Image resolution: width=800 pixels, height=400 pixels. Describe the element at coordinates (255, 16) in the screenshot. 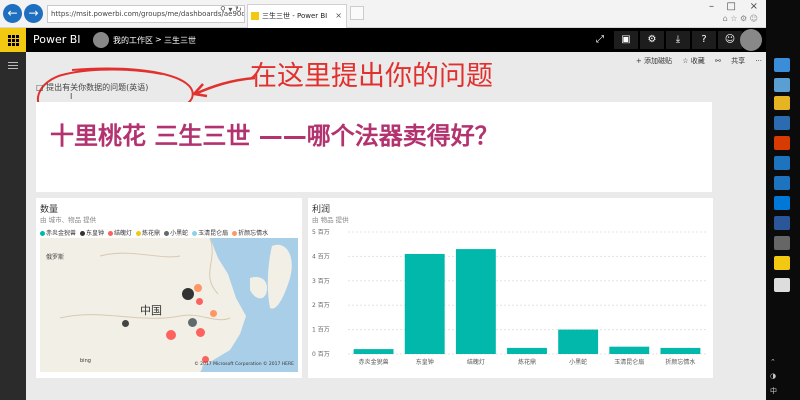

I see `powerbi-favicon-icon` at that location.